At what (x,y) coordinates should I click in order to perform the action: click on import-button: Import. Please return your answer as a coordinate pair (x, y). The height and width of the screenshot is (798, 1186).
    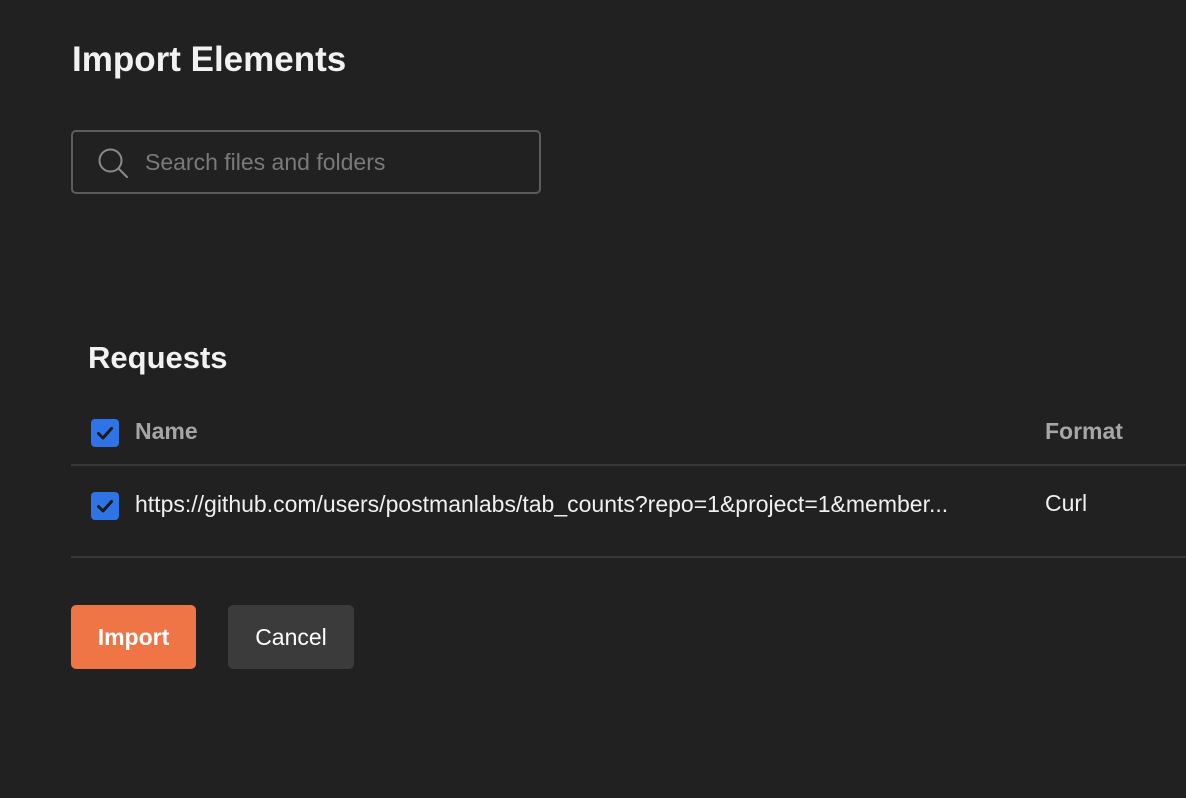
    Looking at the image, I should click on (133, 637).